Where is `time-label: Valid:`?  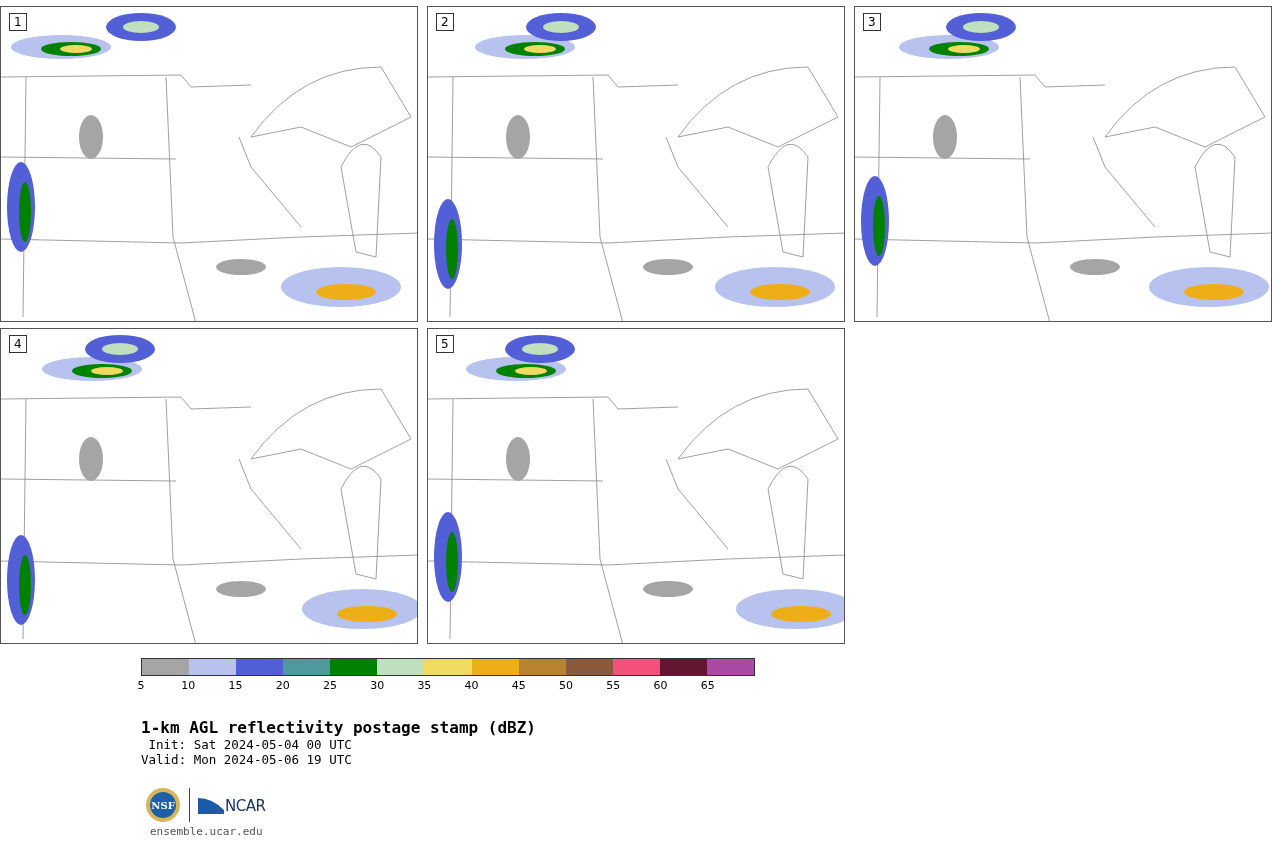
time-label: Valid: is located at coordinates (164, 759).